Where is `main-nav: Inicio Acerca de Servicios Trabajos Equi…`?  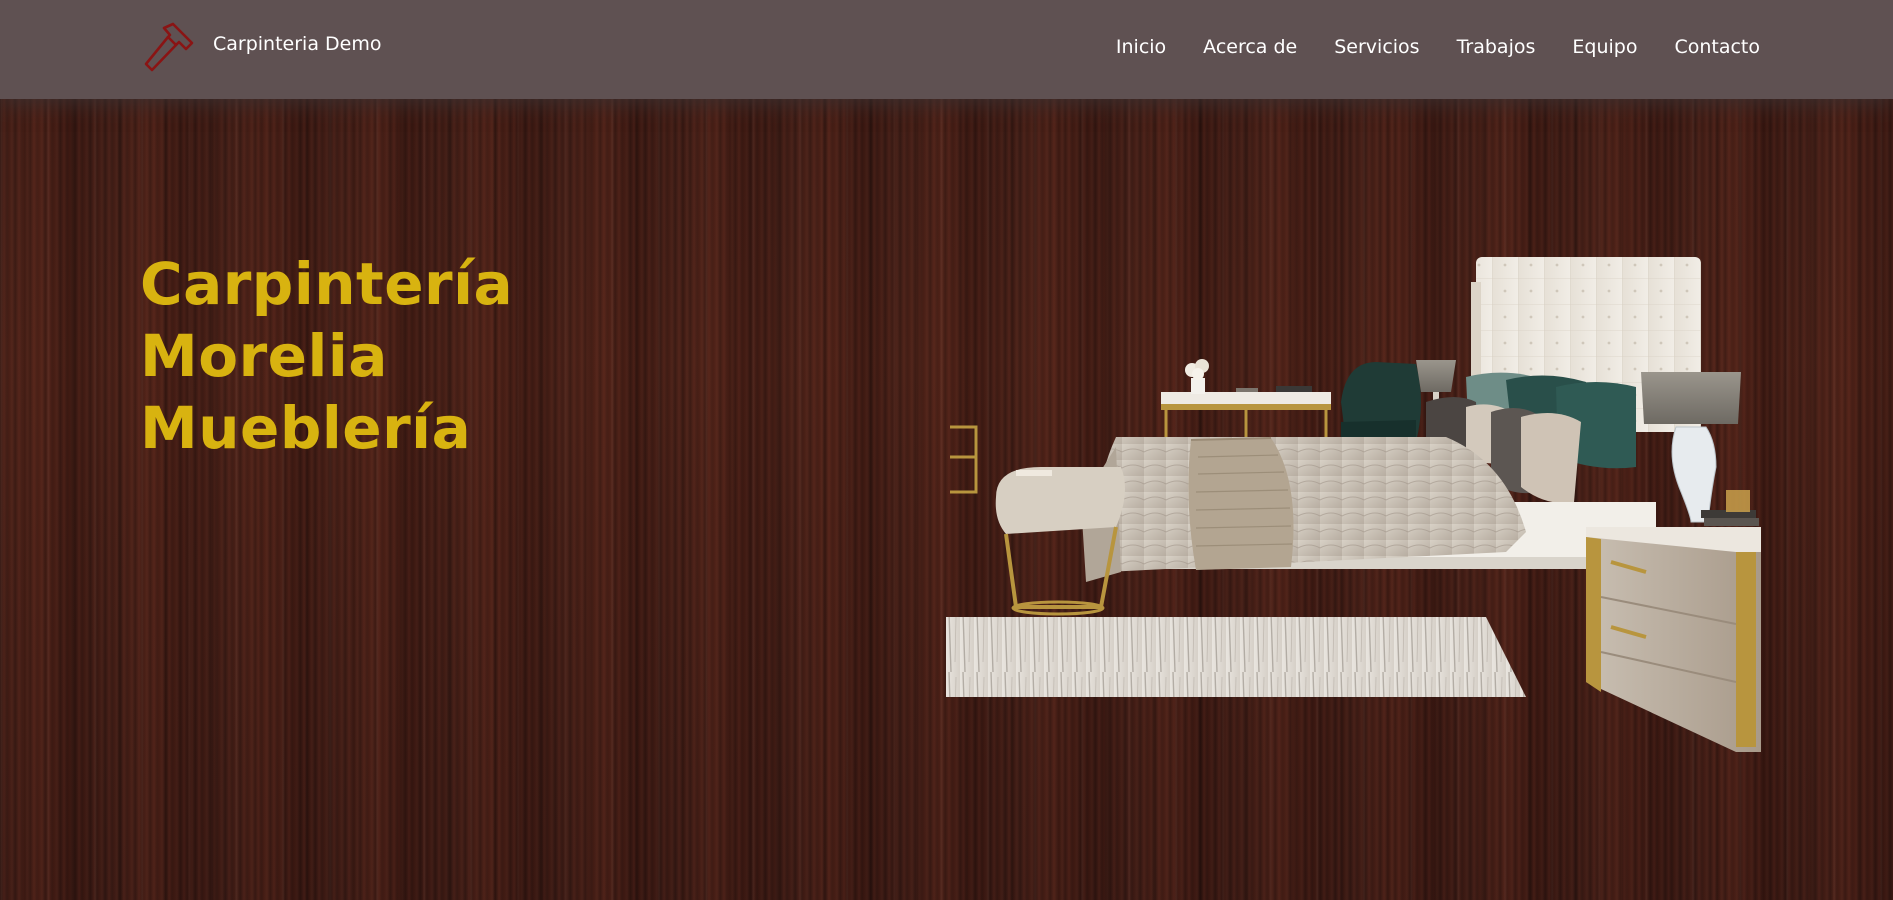 main-nav: Inicio Acerca de Servicios Trabajos Equi… is located at coordinates (1419, 47).